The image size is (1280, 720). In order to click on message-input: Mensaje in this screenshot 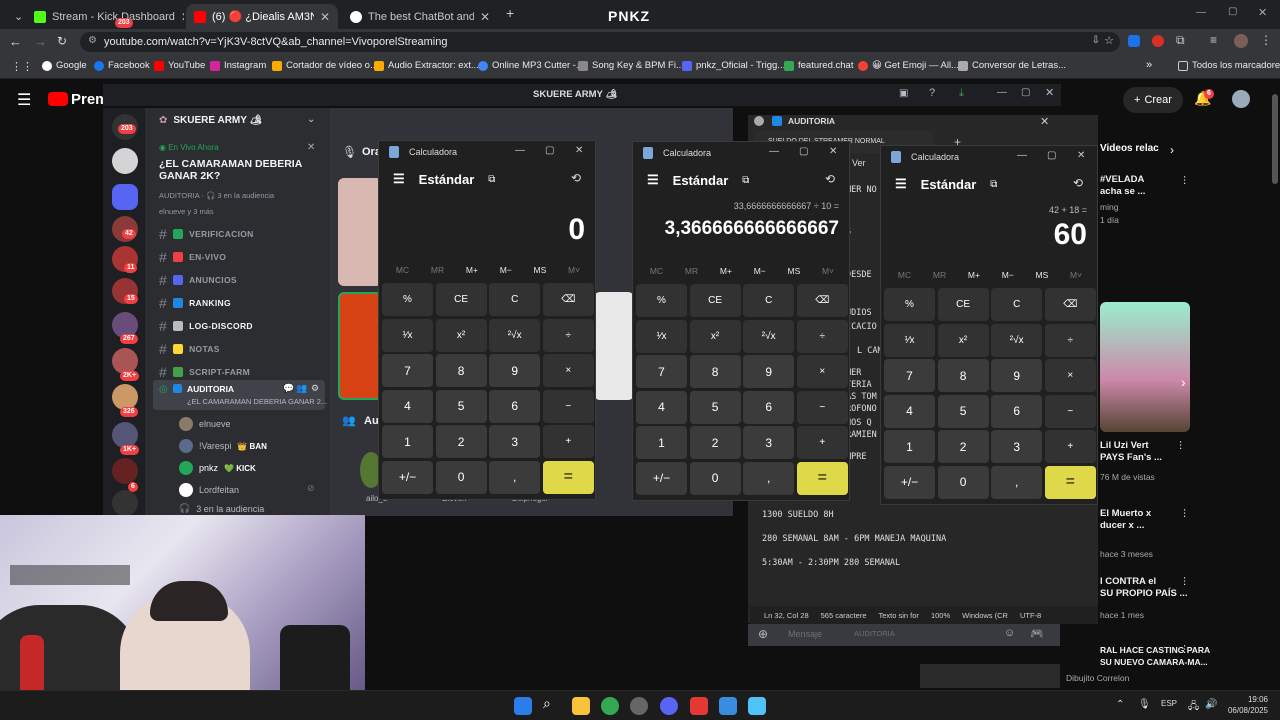, I will do `click(805, 634)`.